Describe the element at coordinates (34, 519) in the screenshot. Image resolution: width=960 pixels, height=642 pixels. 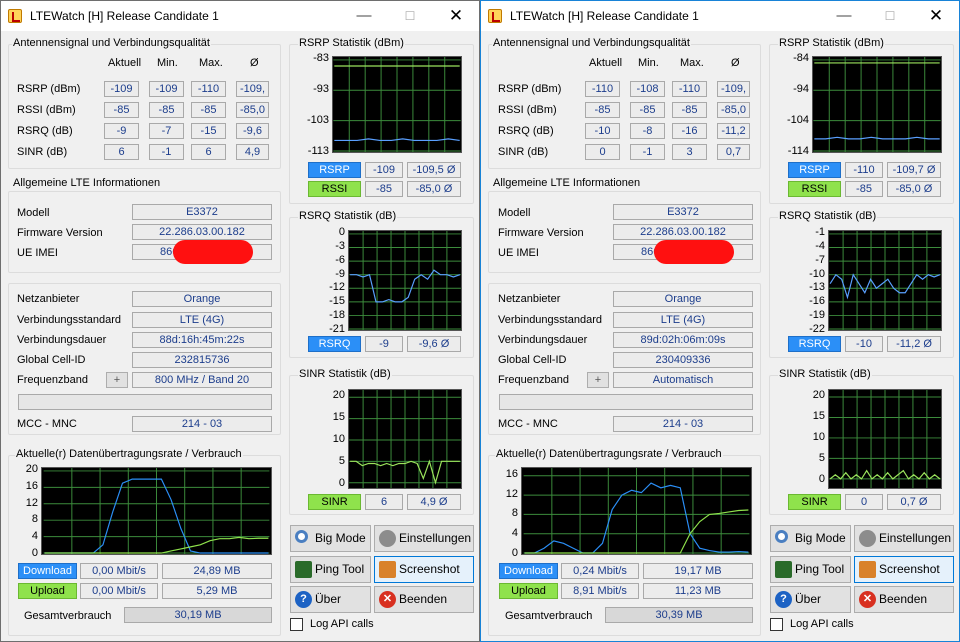
I see `y-tick-label: 8` at that location.